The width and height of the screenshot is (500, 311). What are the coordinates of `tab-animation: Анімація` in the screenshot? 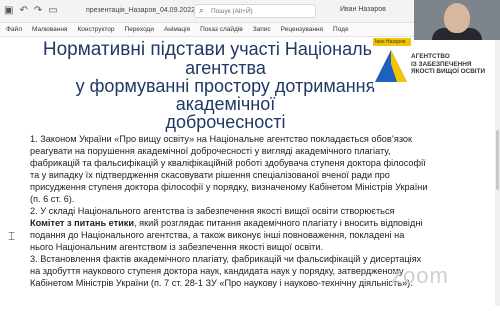 It's located at (177, 29).